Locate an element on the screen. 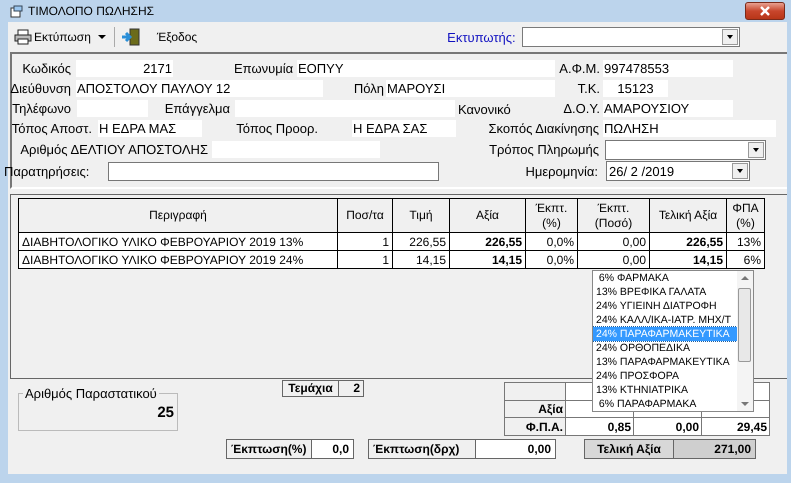 This screenshot has height=483, width=791. field-label: Αριθμός ΔΕΛΤΙΟΥ ΑΠΟΣΤΟΛΗΣ is located at coordinates (113, 149).